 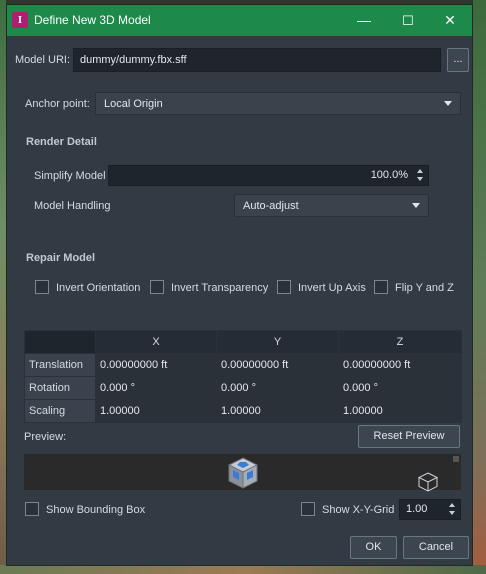 What do you see at coordinates (400, 411) in the screenshot?
I see `scaling-z-cell: 1.00000` at bounding box center [400, 411].